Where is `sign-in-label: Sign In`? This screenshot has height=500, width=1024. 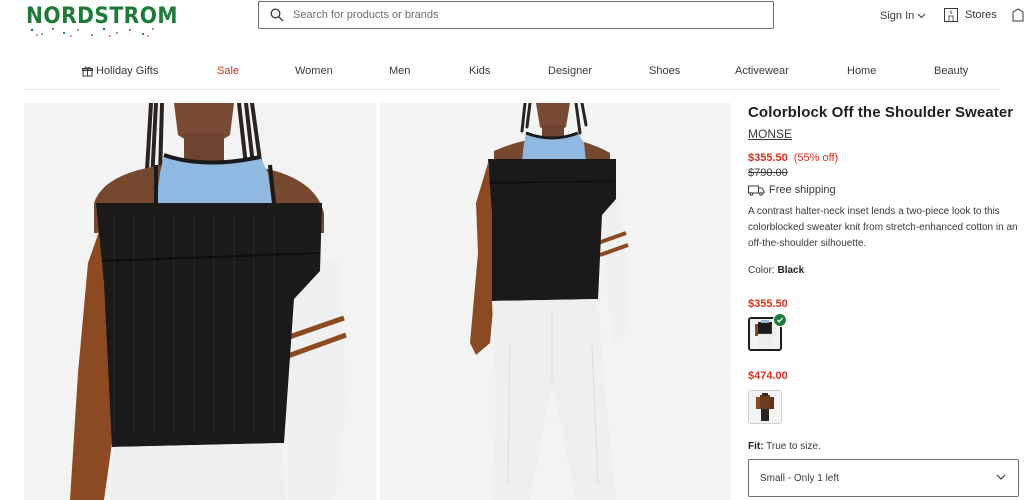 sign-in-label: Sign In is located at coordinates (897, 16).